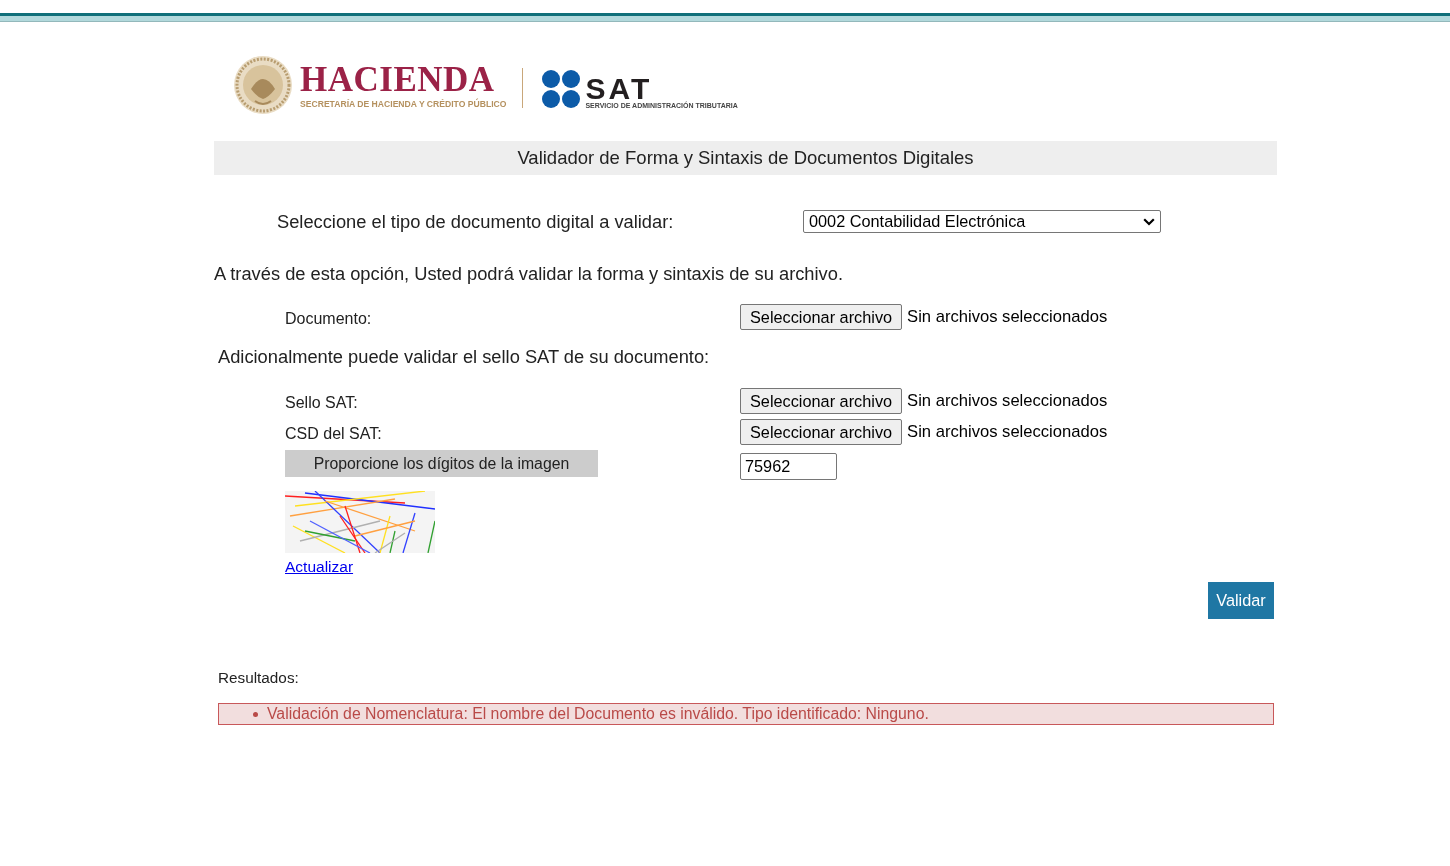  Describe the element at coordinates (403, 104) in the screenshot. I see `hacienda-logo-subtitle: SECRETARÍA DE HACIENDA Y CRÉDITO PÚBLICO` at that location.